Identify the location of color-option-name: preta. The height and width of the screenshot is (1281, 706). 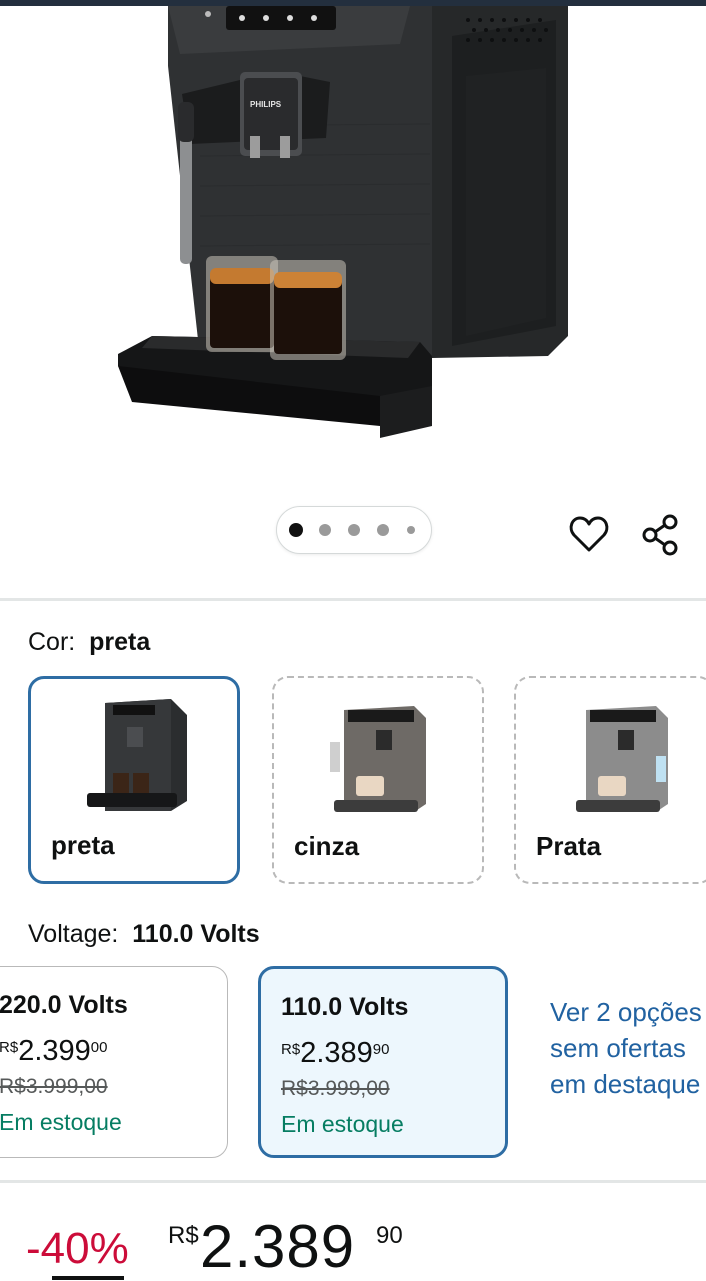
(83, 845).